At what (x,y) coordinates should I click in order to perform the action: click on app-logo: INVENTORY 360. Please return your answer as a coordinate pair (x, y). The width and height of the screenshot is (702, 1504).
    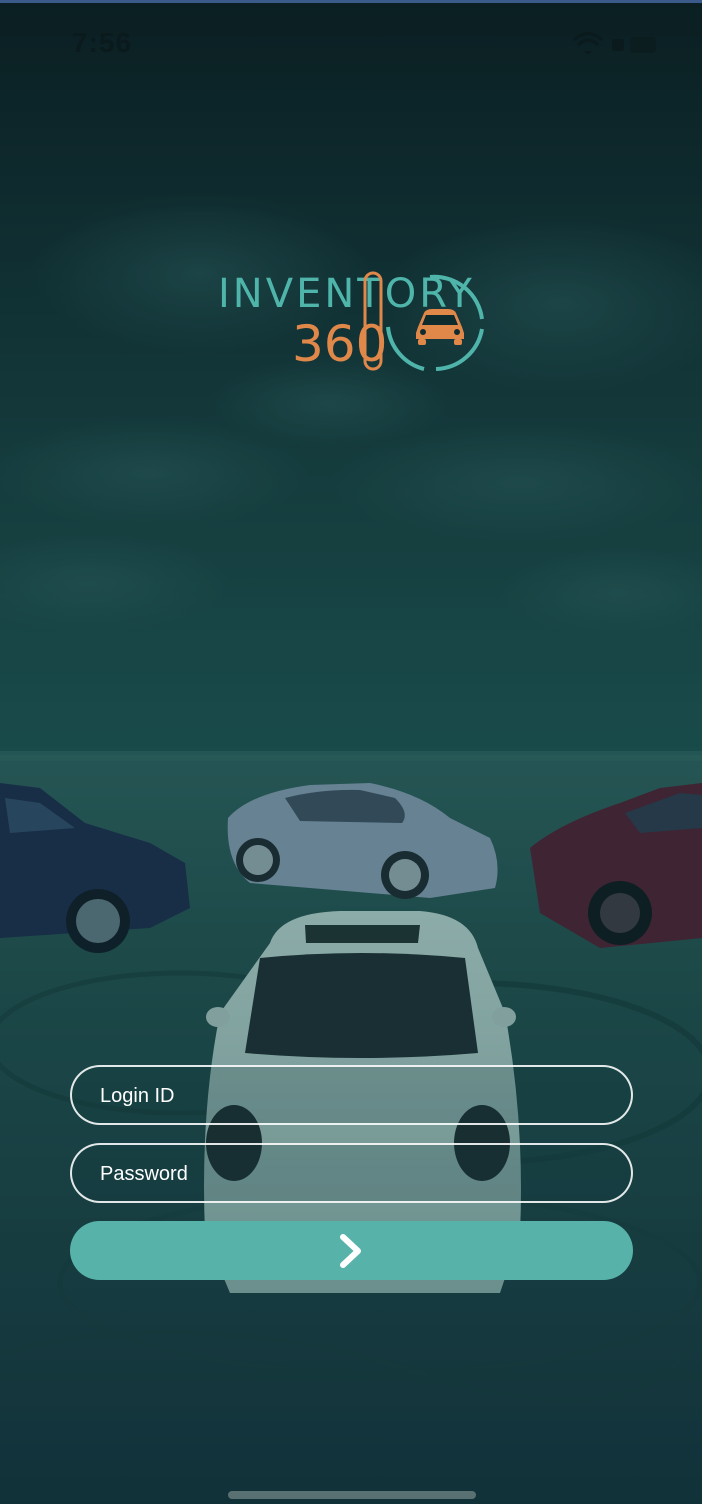
    Looking at the image, I should click on (355, 322).